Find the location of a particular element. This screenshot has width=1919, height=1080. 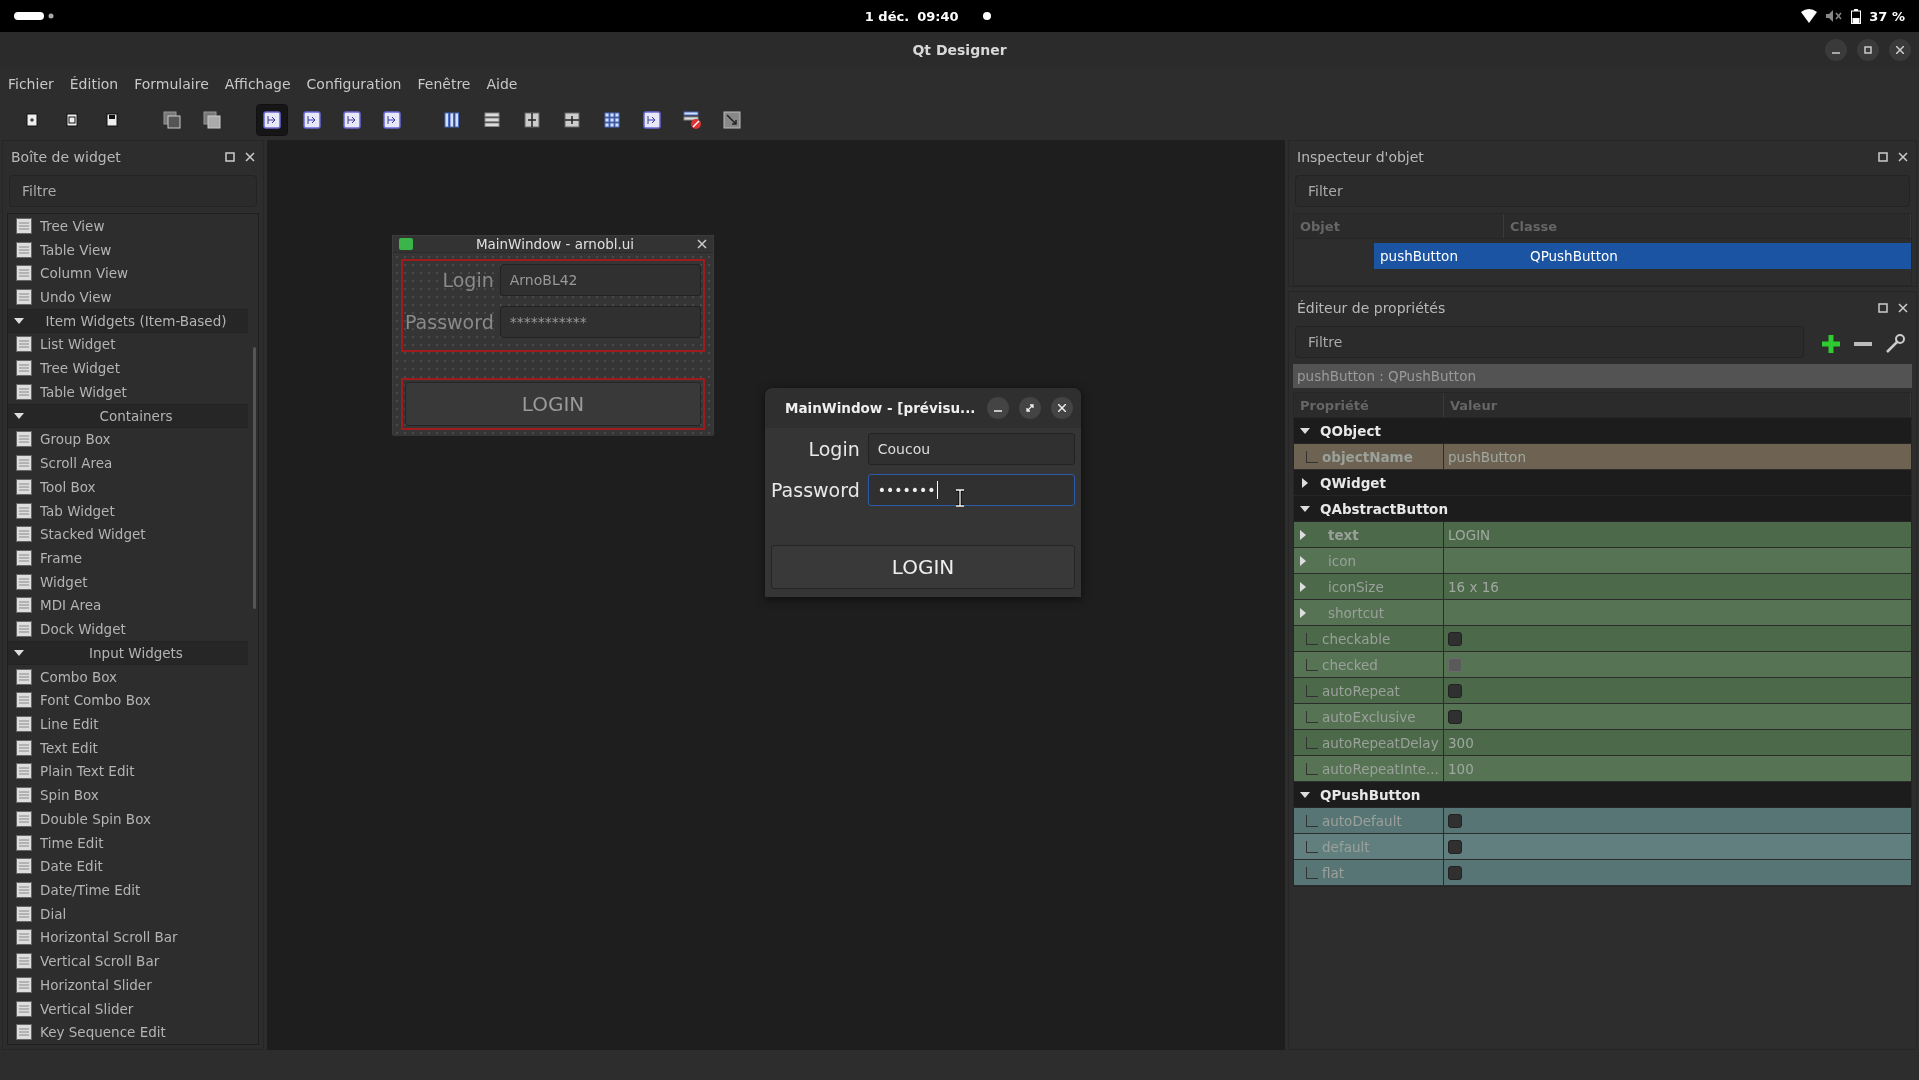

add-icon is located at coordinates (1831, 344).